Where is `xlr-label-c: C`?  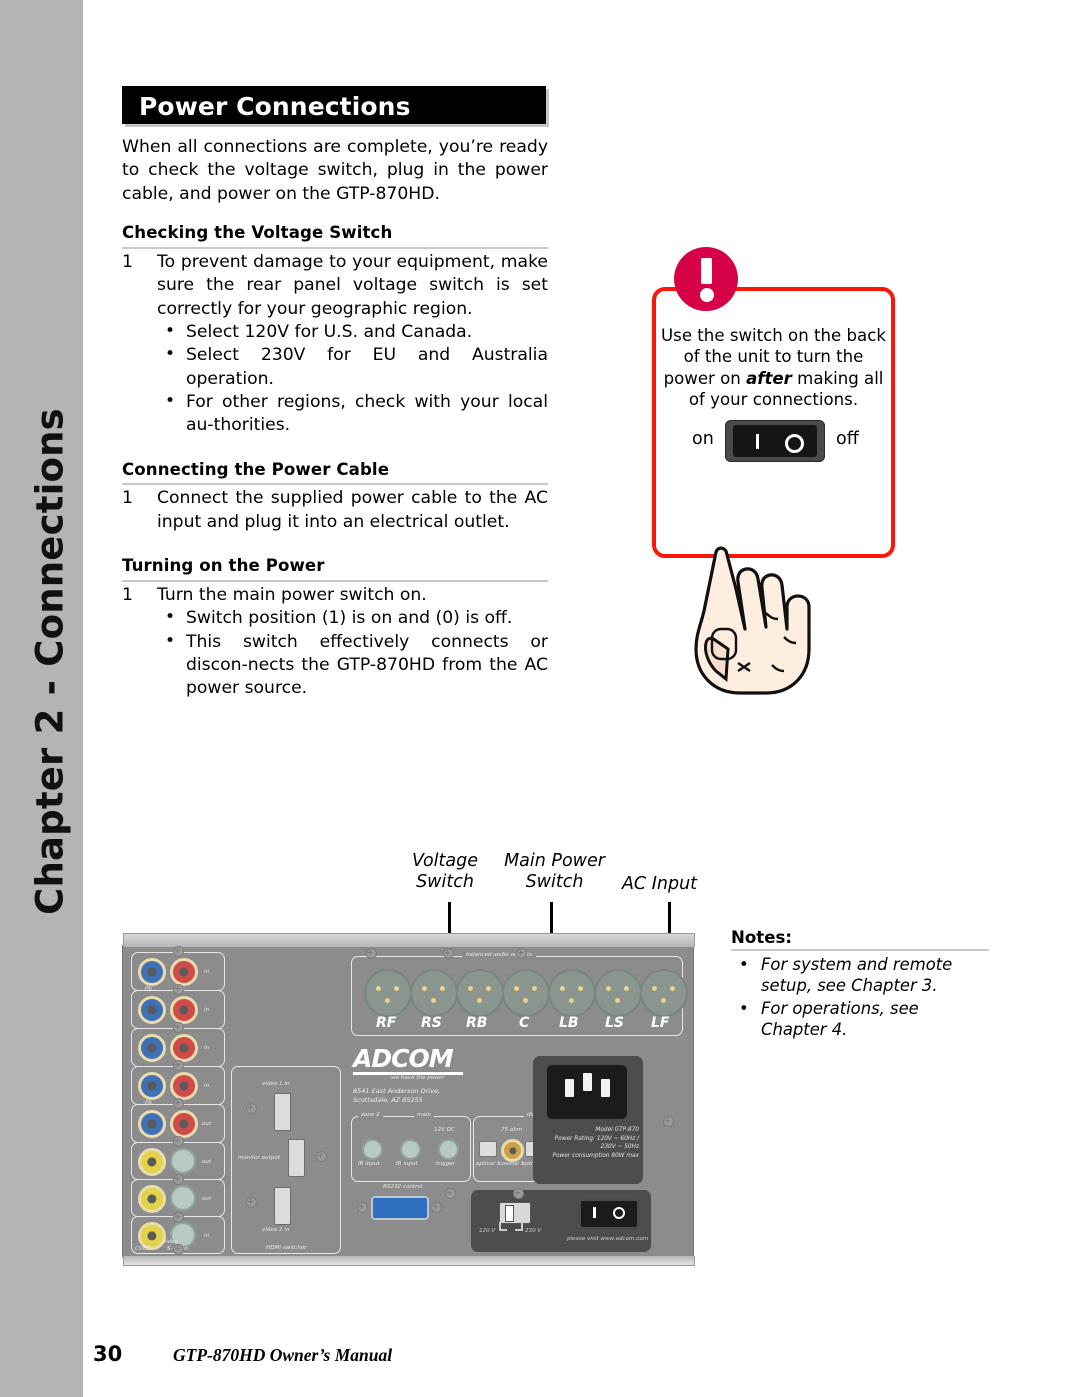 xlr-label-c: C is located at coordinates (524, 1023).